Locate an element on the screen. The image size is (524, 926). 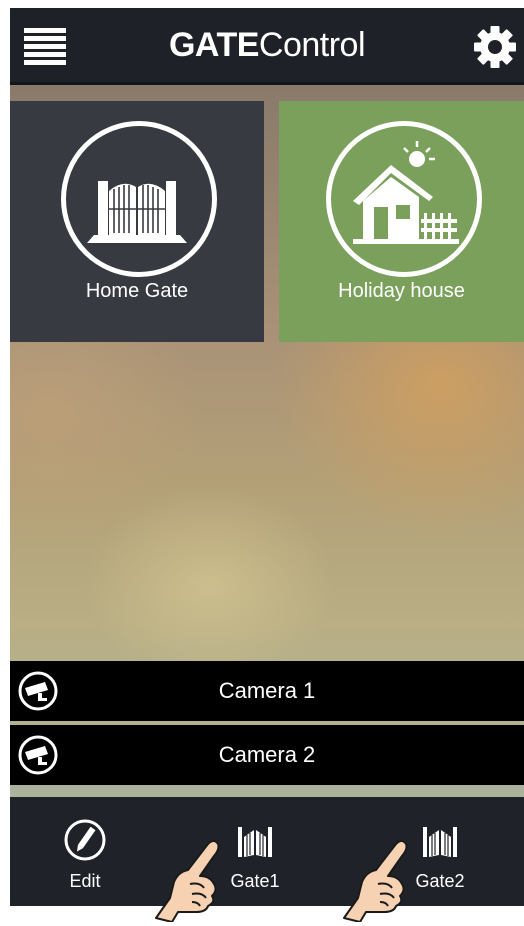
camera-row-2: Camera 2 is located at coordinates (267, 755).